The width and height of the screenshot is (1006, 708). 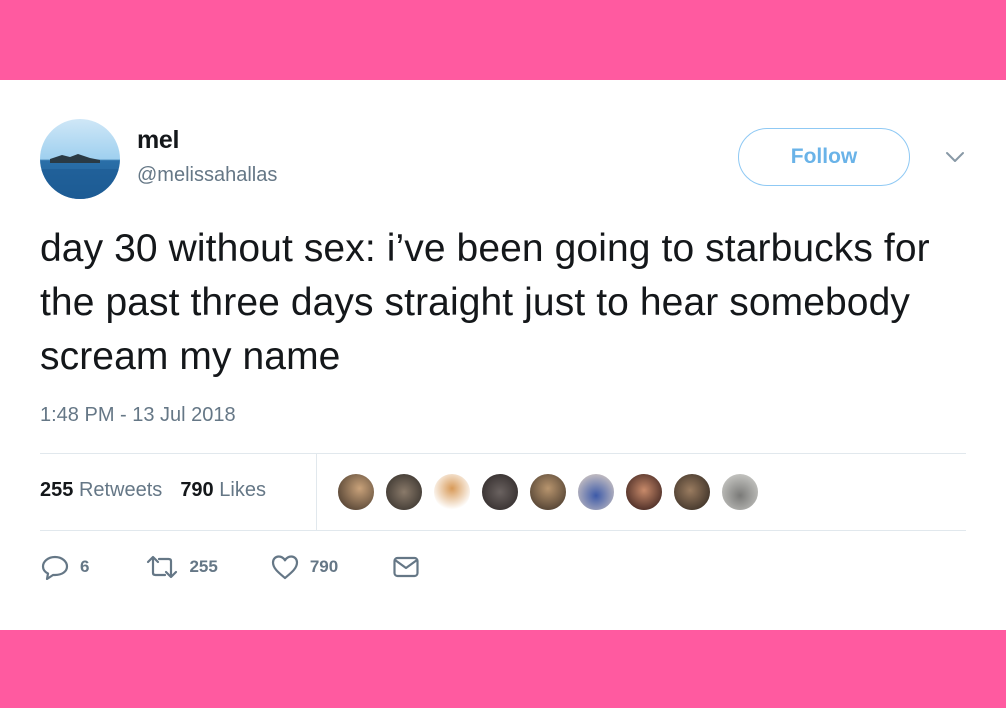 What do you see at coordinates (138, 415) in the screenshot?
I see `tweet-timestamp: 1:48 PM - 13 Jul 2018` at bounding box center [138, 415].